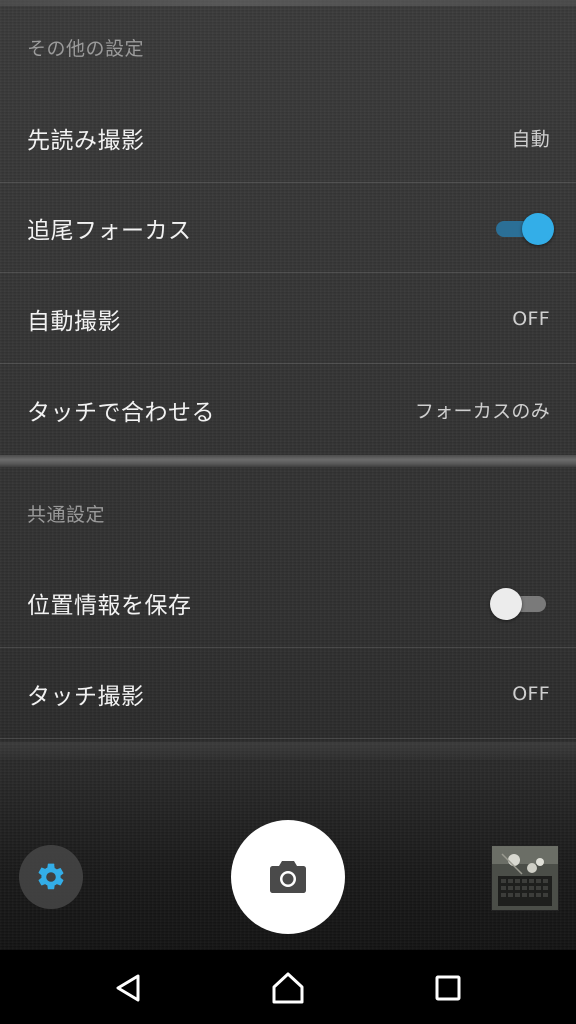 Image resolution: width=576 pixels, height=1024 pixels. I want to click on setting-row-touch-capture: タッチ撮影 OFF, so click(288, 694).